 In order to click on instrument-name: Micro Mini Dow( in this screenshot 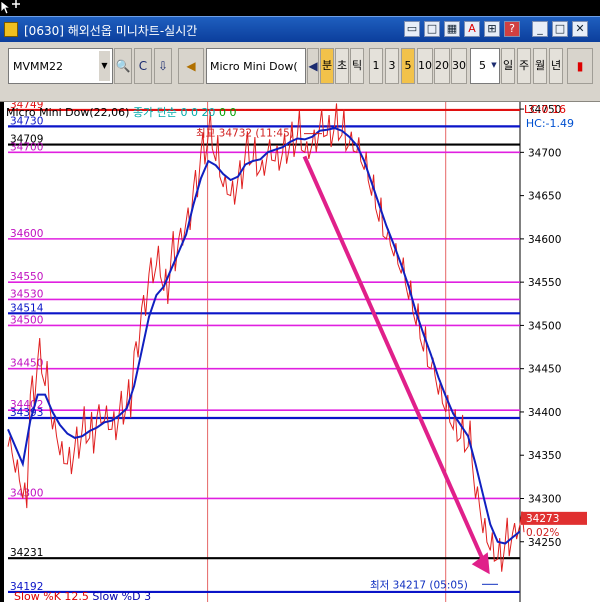, I will do `click(254, 66)`.